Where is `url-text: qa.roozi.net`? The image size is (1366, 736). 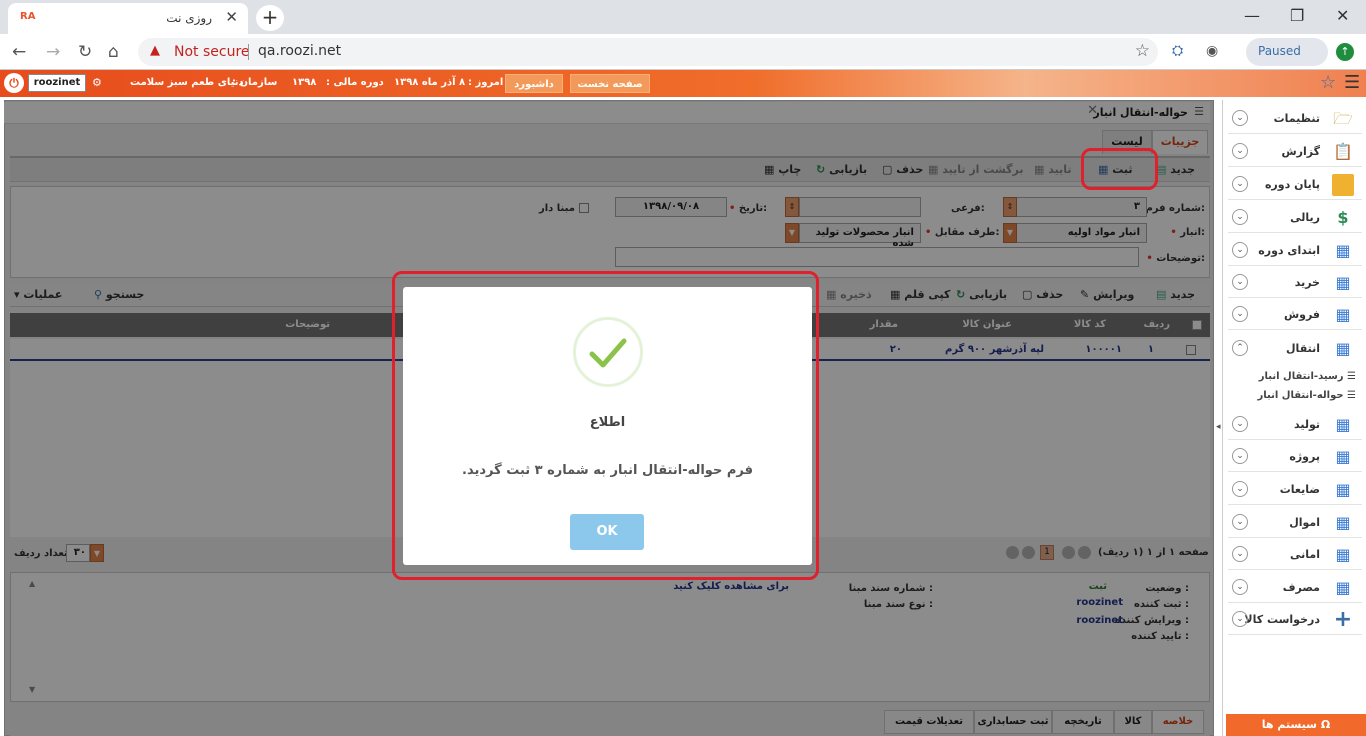
url-text: qa.roozi.net is located at coordinates (299, 51).